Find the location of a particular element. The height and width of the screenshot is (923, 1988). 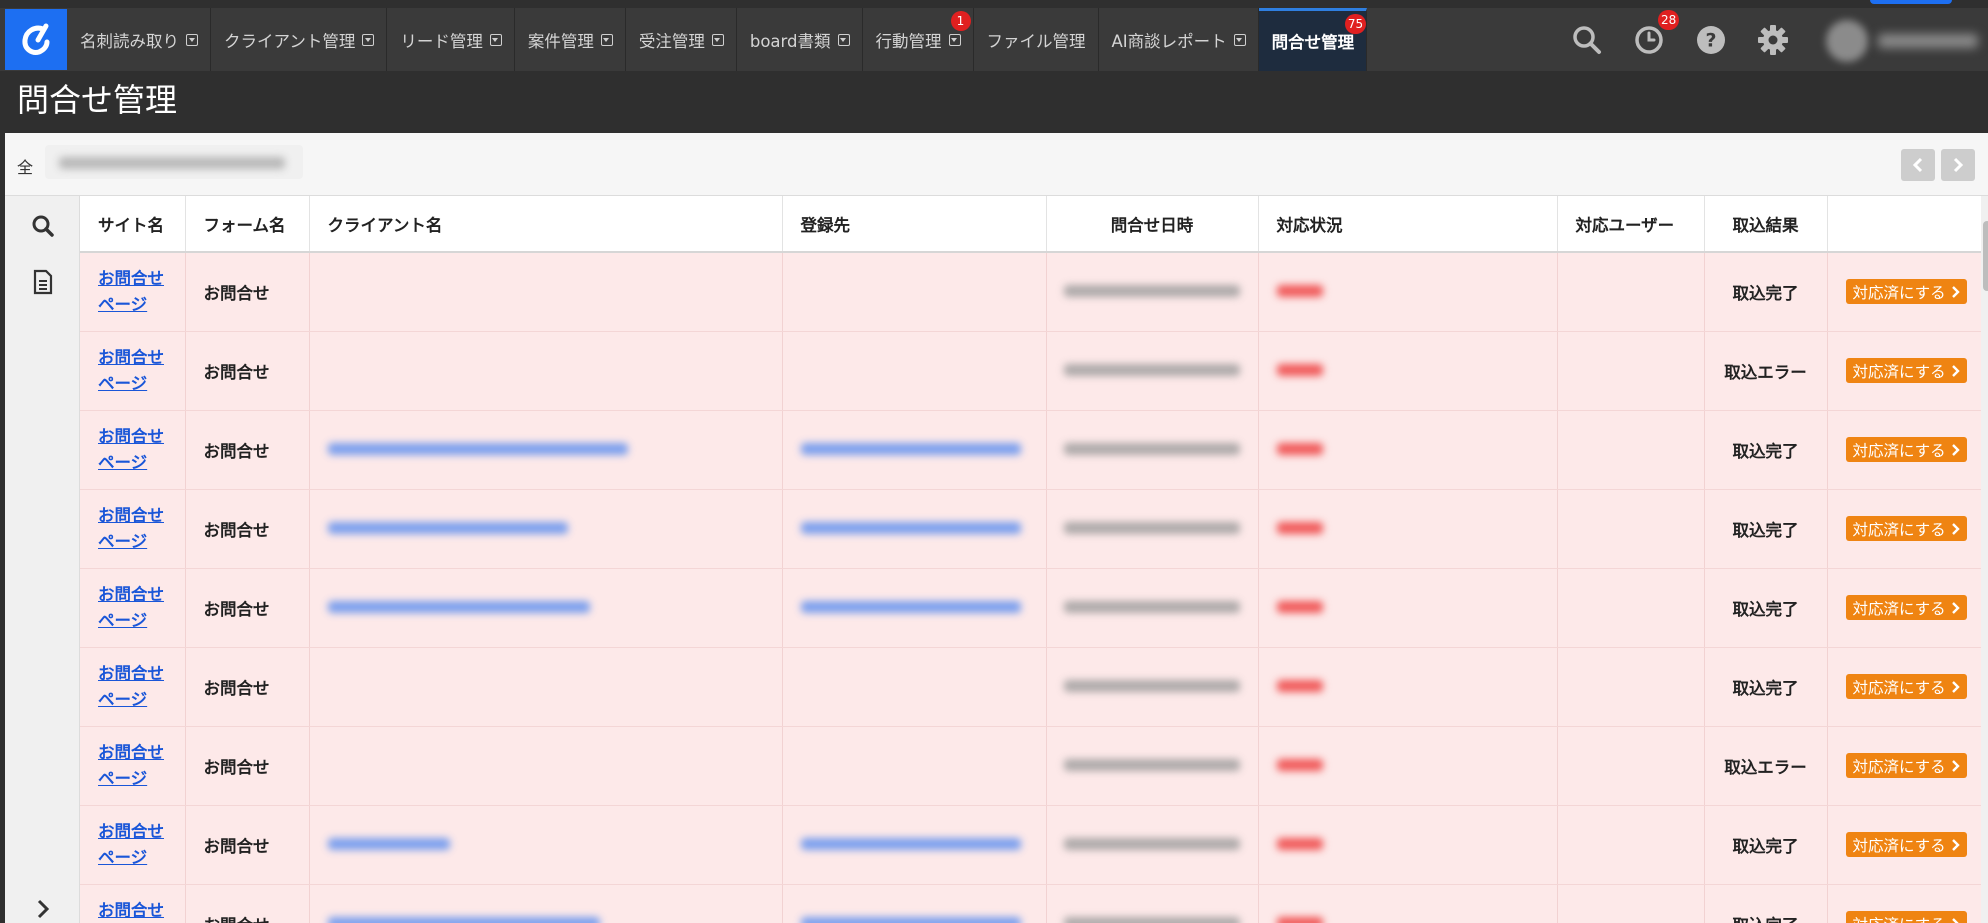

nav-tab-7: ファイル管理 is located at coordinates (1036, 39).